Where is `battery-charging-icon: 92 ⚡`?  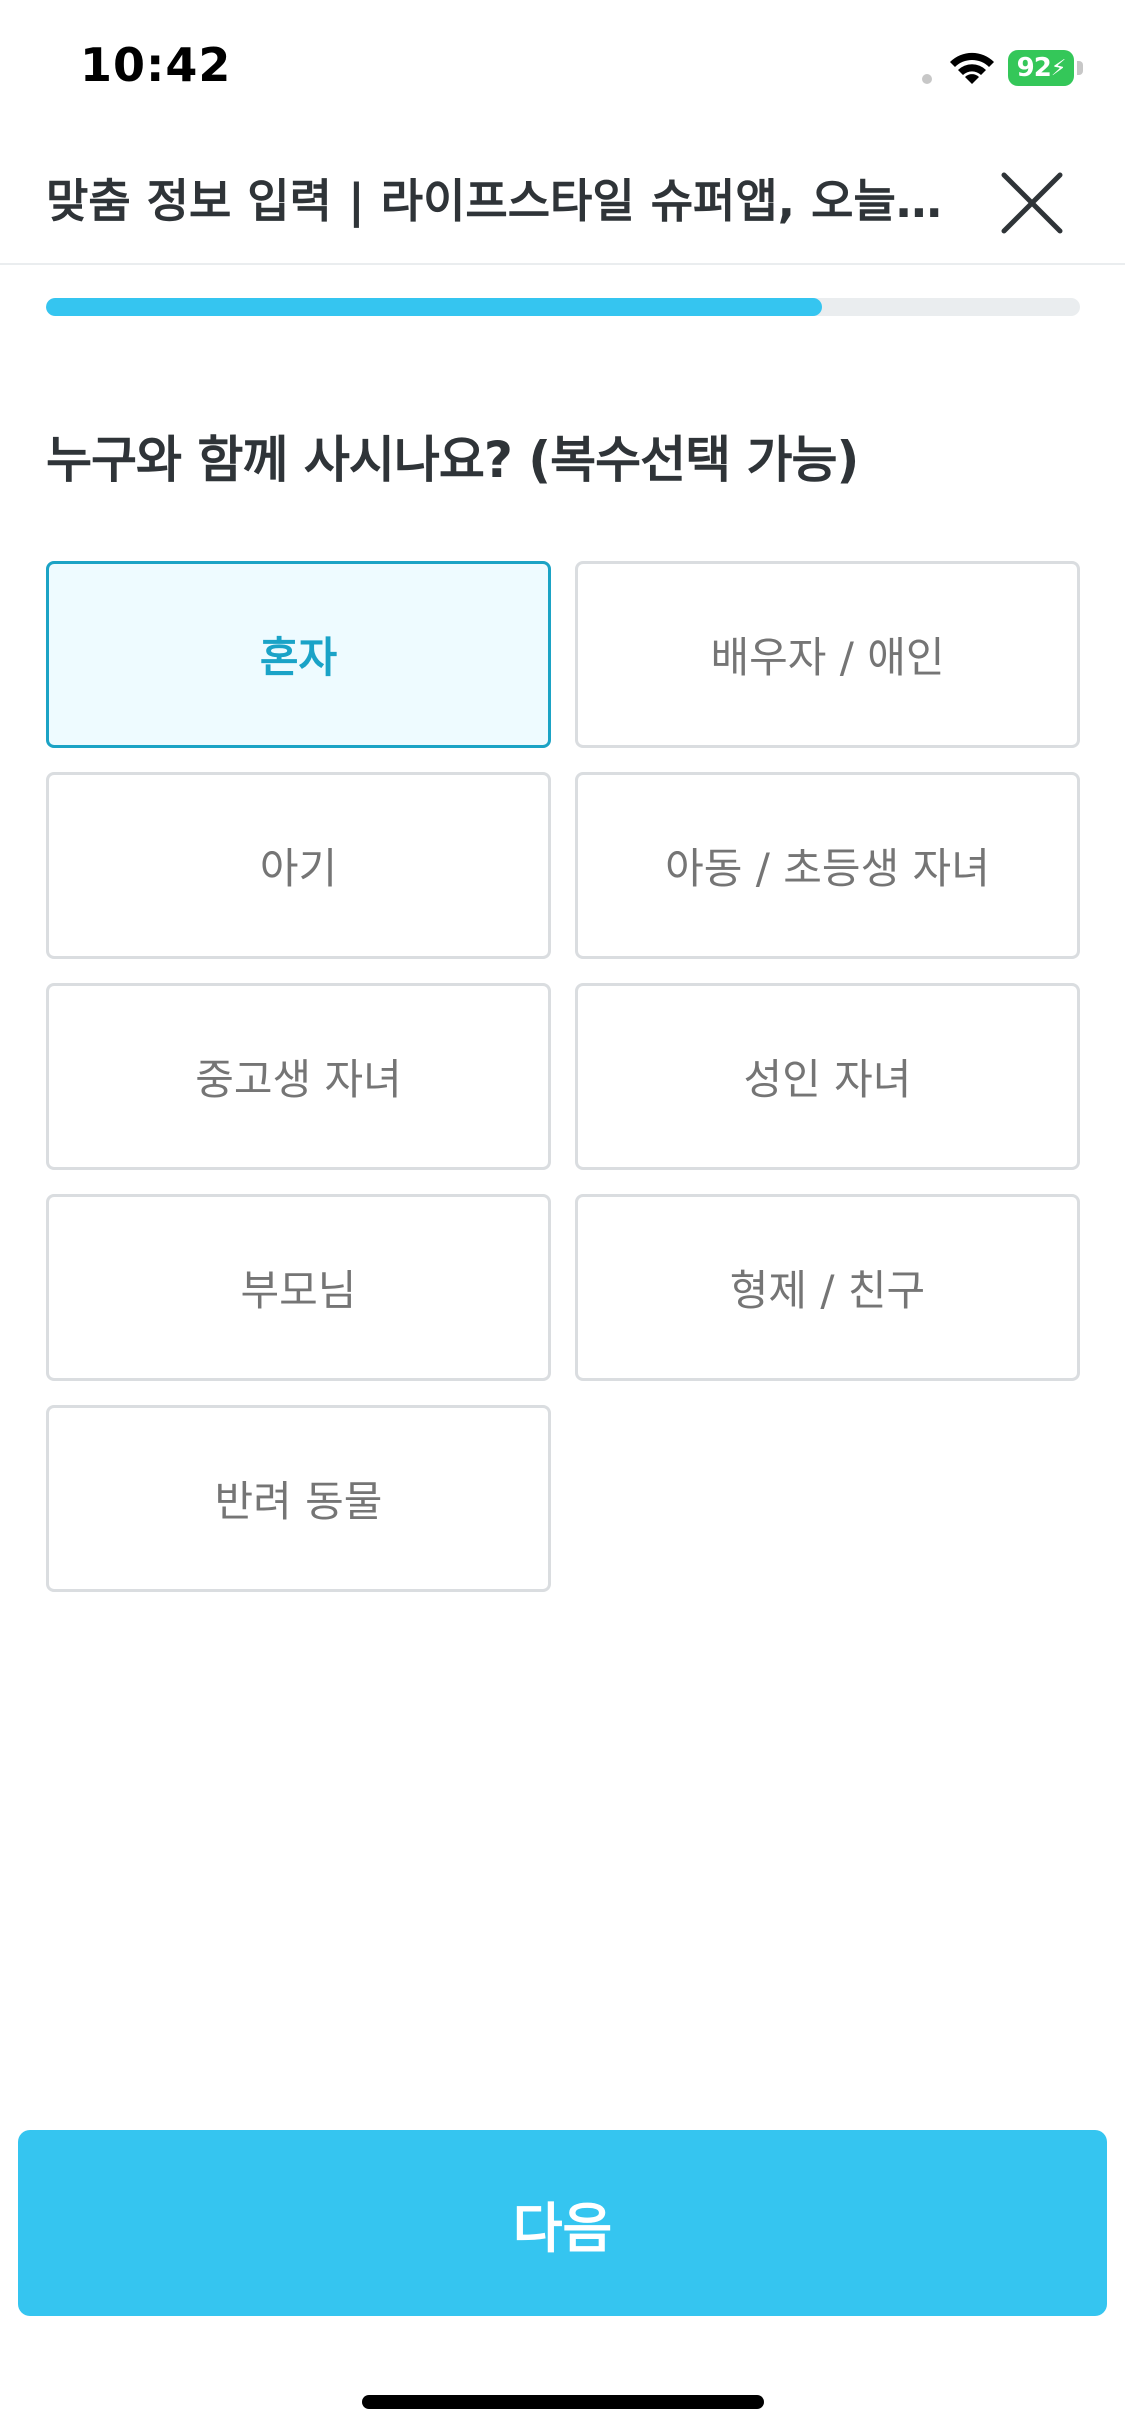 battery-charging-icon: 92 ⚡ is located at coordinates (1041, 68).